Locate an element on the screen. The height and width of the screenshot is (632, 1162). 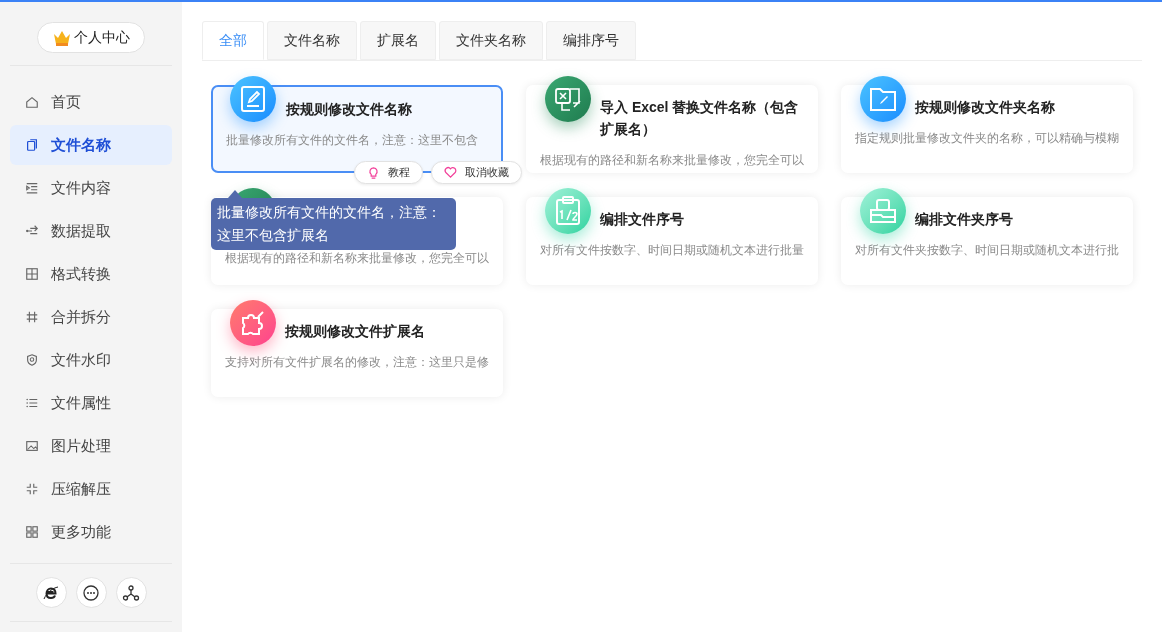
sidebar-item: 文件名称 is located at coordinates (91, 145).